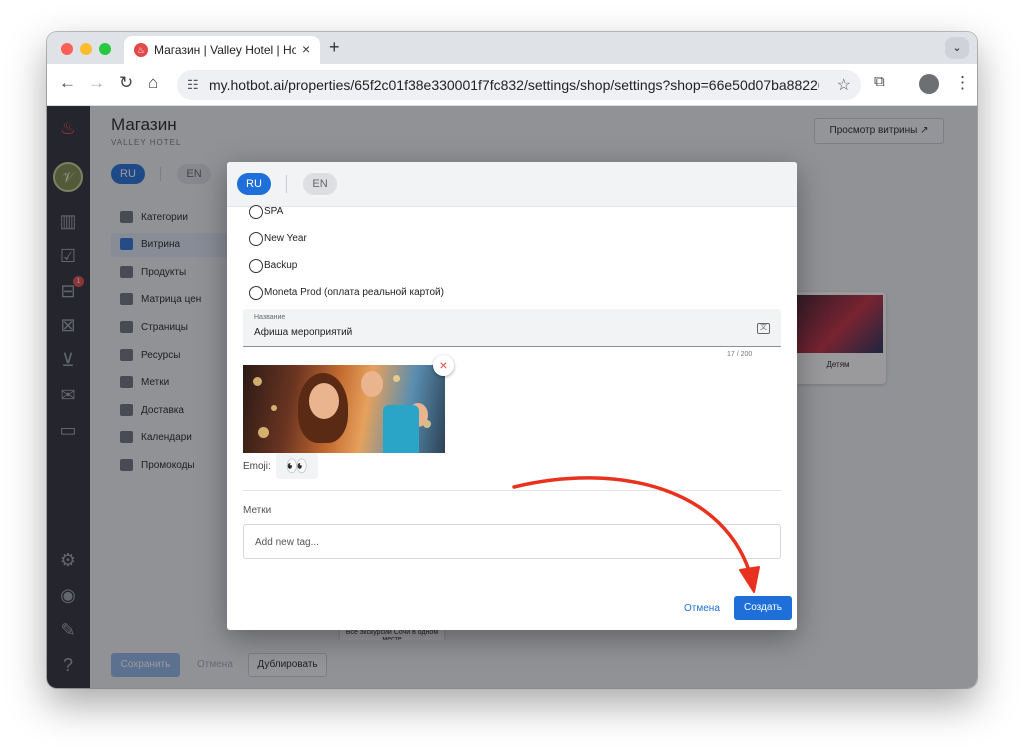 The height and width of the screenshot is (750, 1024). I want to click on annotation-arrow-path, so click(633, 529).